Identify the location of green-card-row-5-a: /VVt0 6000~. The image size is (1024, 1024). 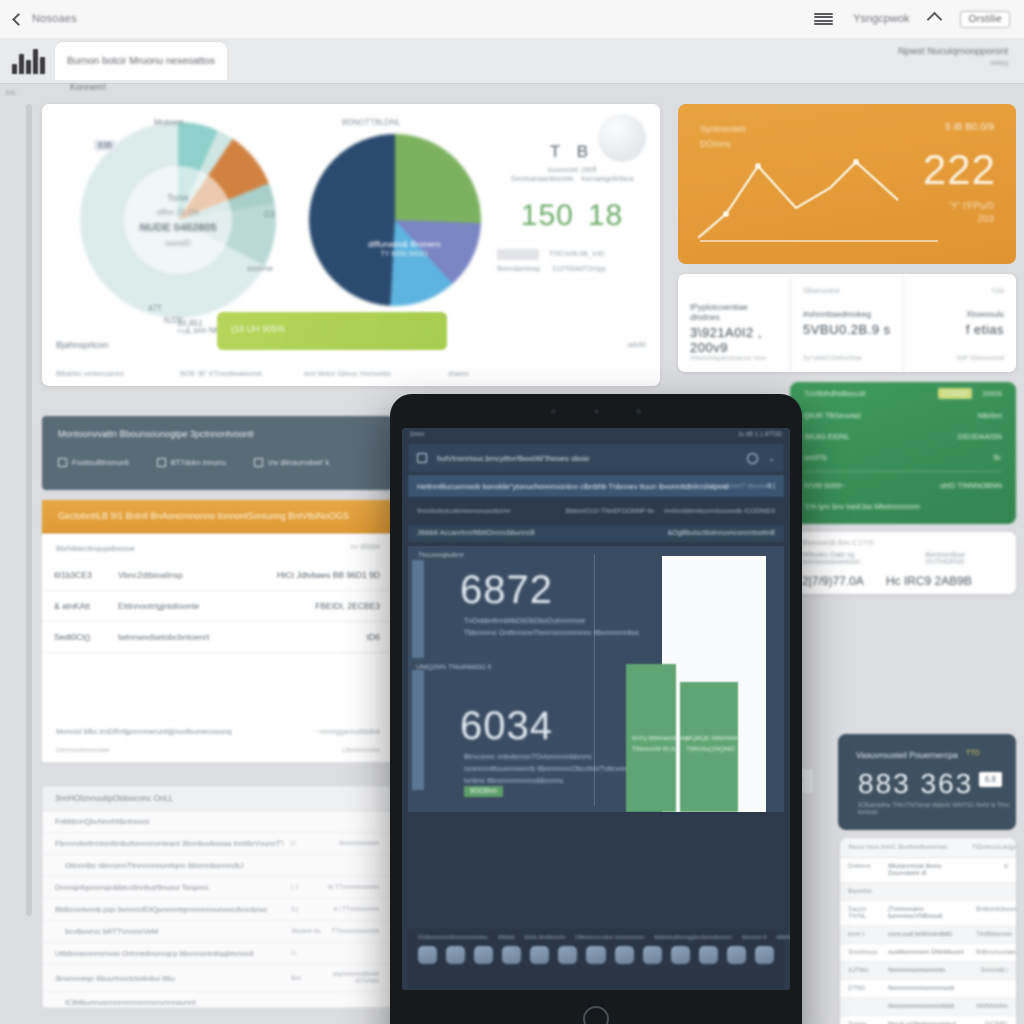
(825, 485).